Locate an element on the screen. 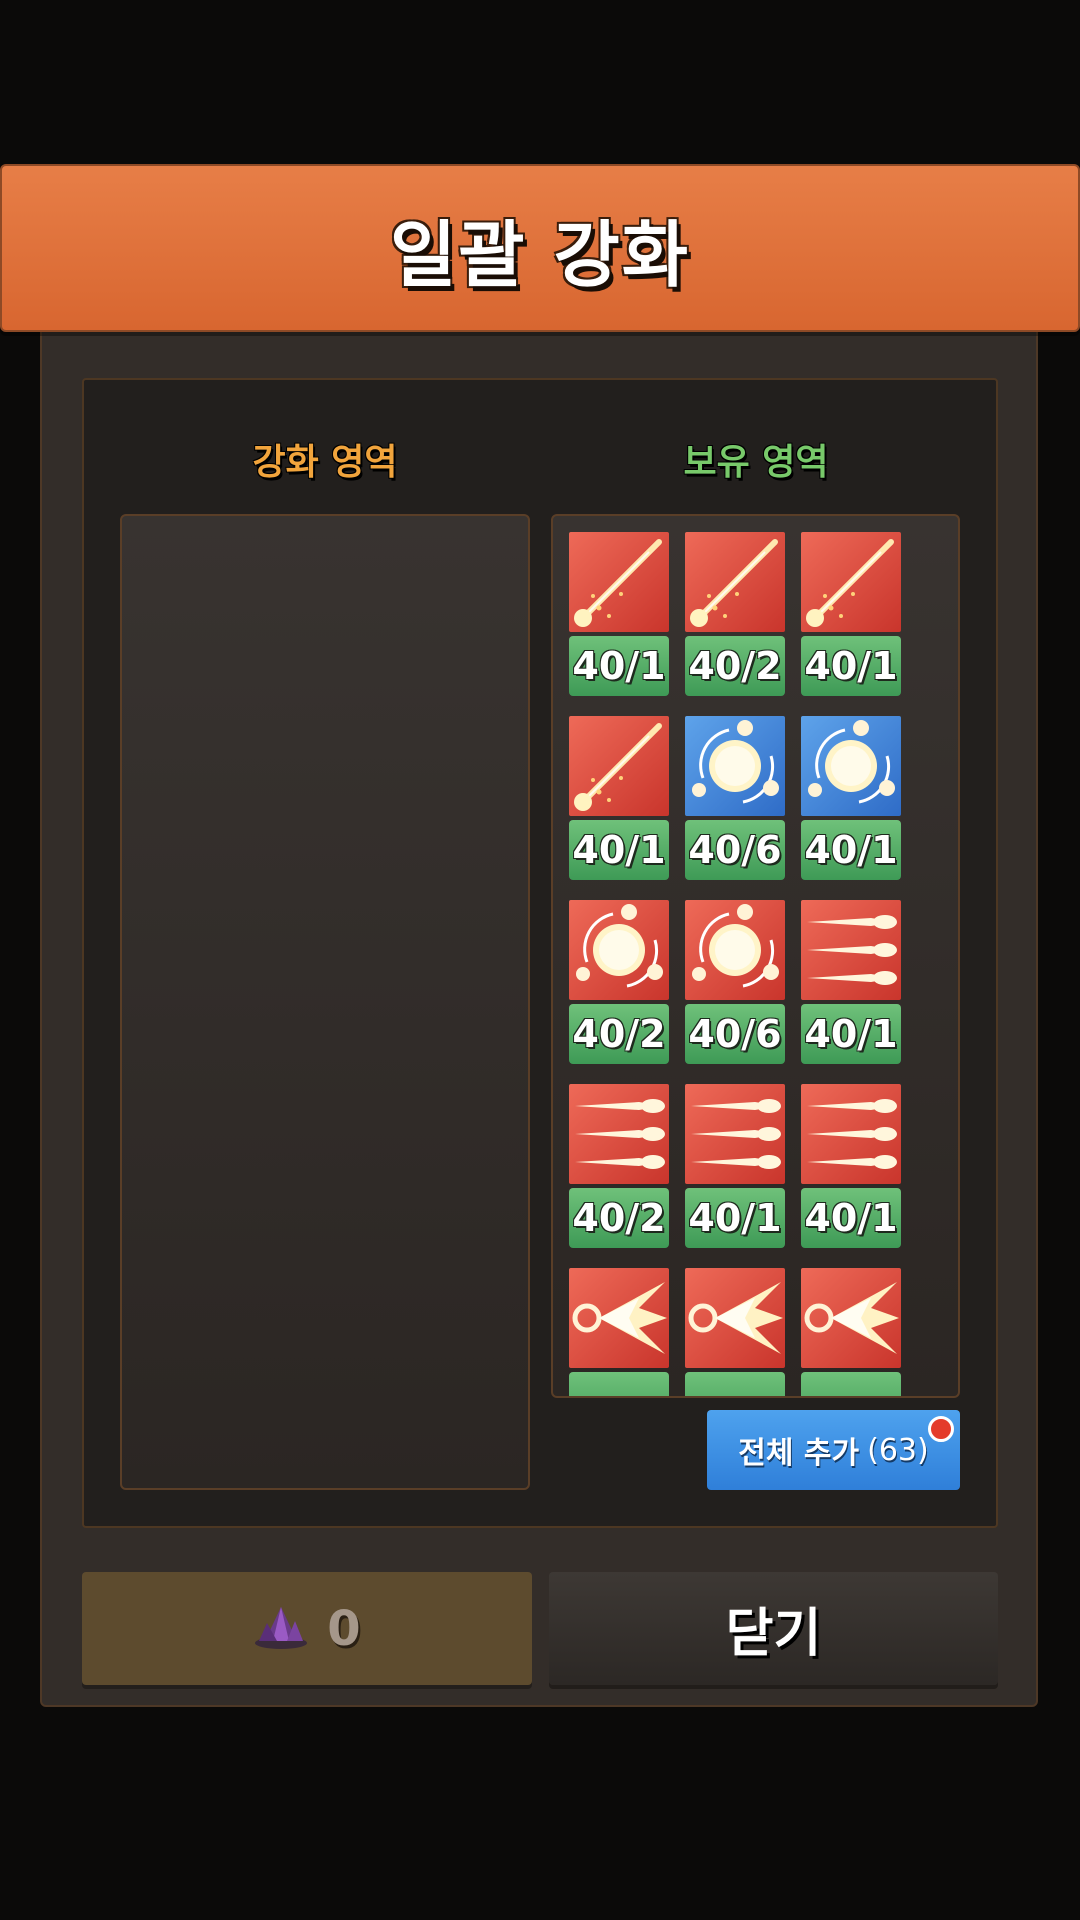 Image resolution: width=1080 pixels, height=1920 pixels. enhance-cost-button: 0 is located at coordinates (307, 1628).